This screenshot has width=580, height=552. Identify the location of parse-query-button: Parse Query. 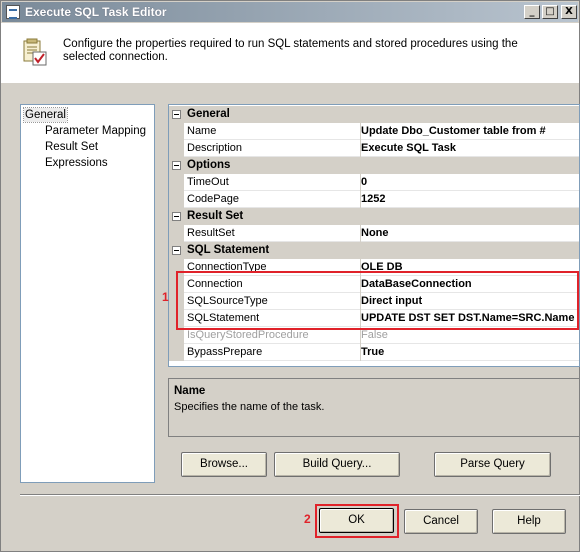
(492, 464).